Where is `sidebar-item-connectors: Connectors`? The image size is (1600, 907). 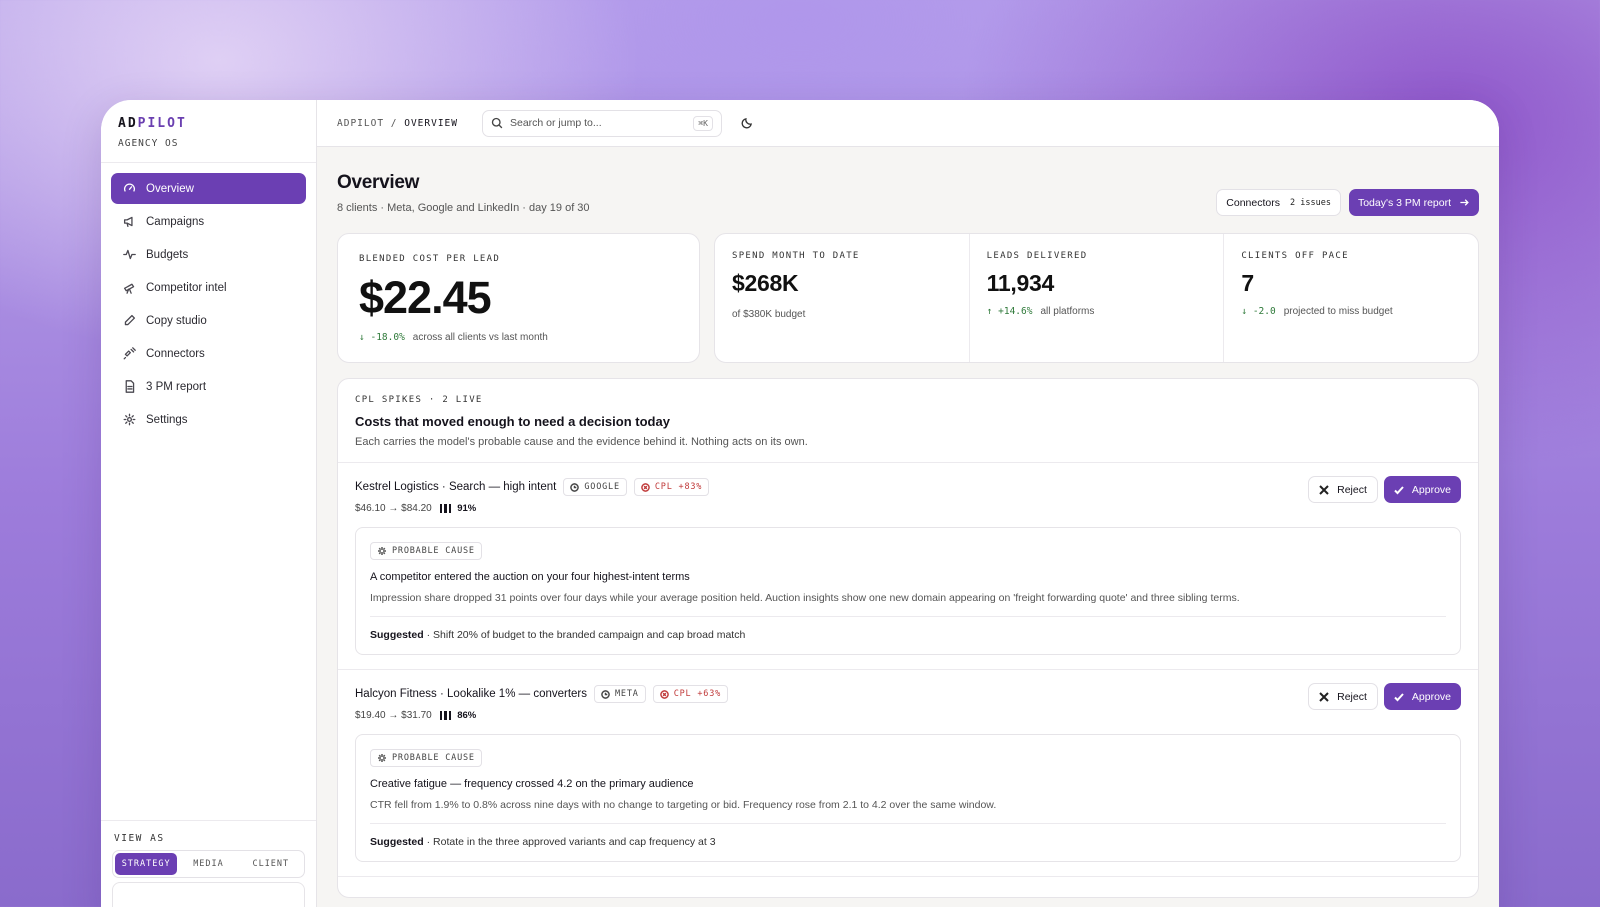
sidebar-item-connectors: Connectors is located at coordinates (208, 353).